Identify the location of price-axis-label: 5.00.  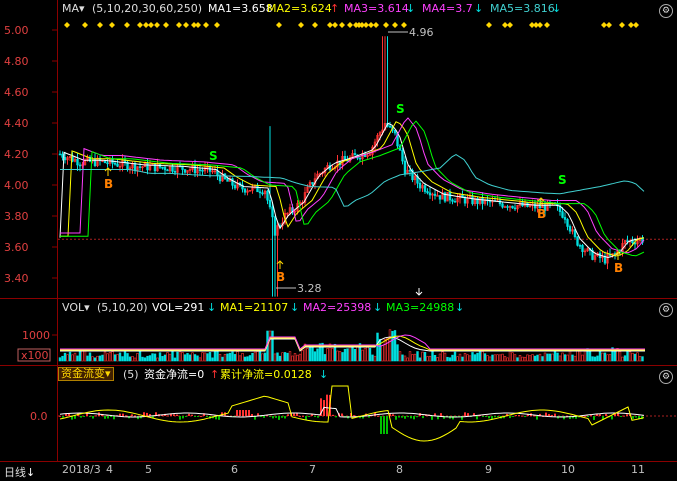
(16, 30).